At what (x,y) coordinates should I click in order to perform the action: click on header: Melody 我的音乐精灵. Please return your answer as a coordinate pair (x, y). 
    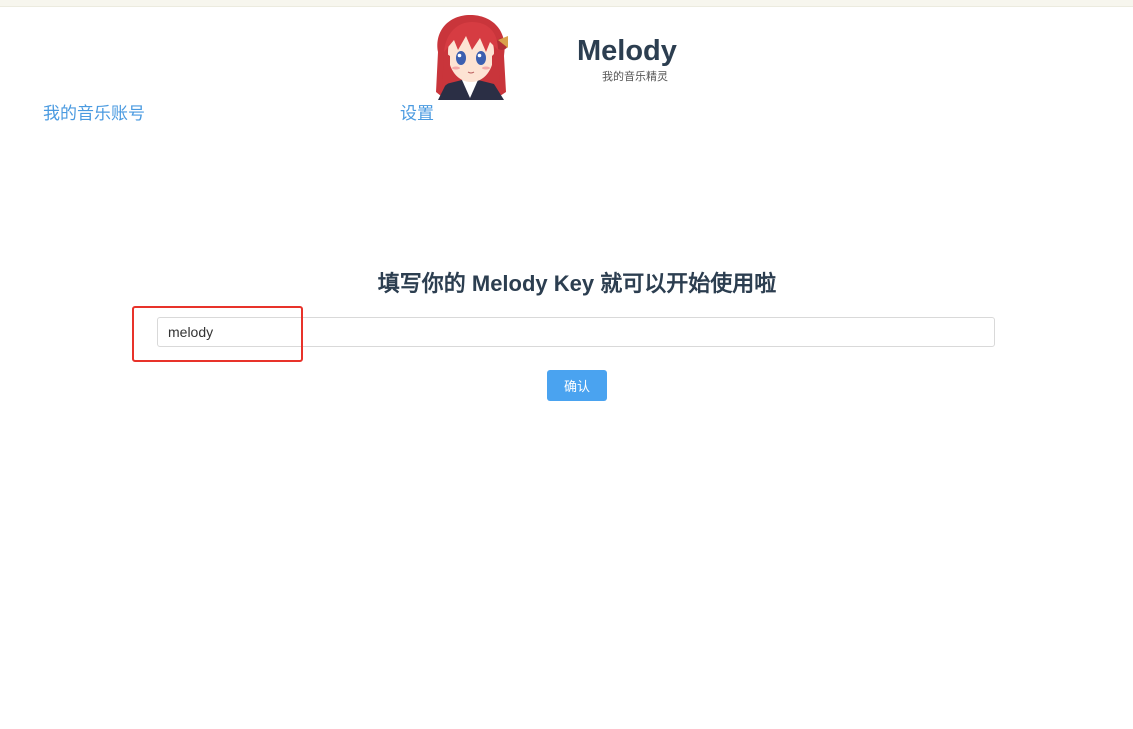
    Looking at the image, I should click on (566, 53).